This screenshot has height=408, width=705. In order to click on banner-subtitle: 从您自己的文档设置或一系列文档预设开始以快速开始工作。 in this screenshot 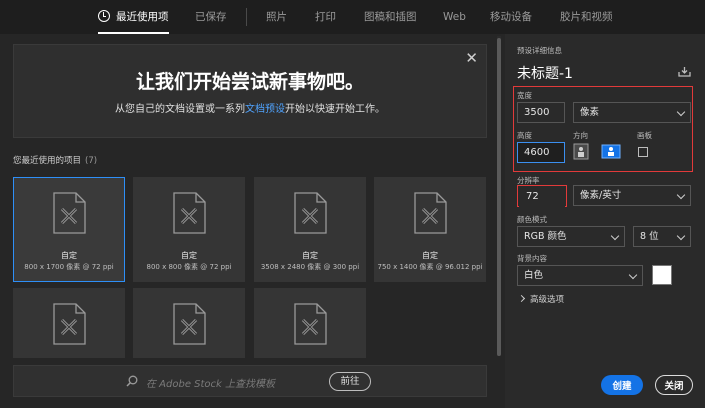, I will do `click(250, 107)`.